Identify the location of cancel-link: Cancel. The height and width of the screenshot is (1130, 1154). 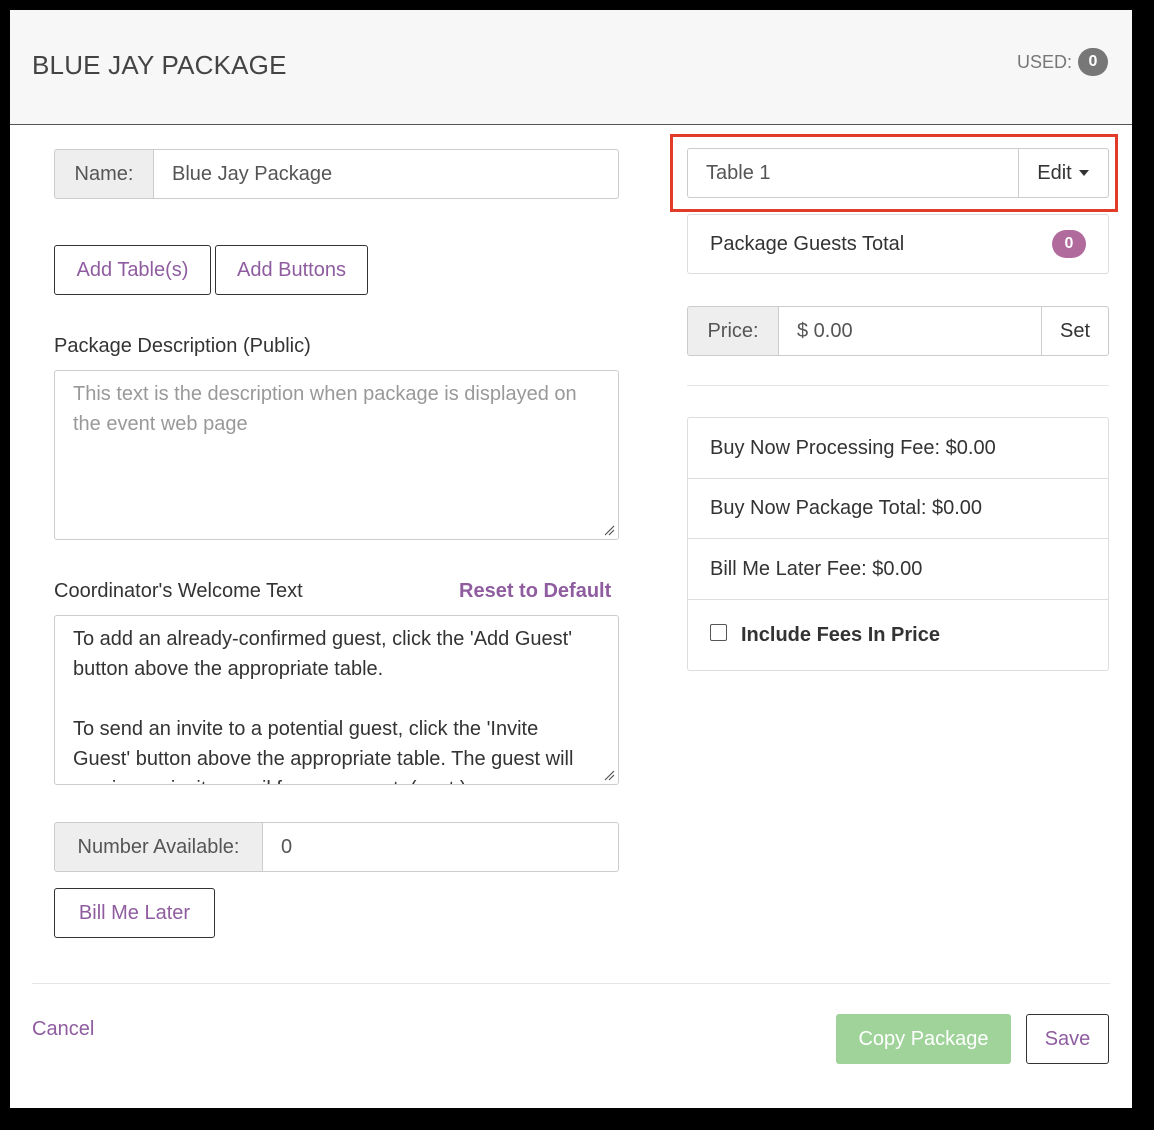
(63, 1029).